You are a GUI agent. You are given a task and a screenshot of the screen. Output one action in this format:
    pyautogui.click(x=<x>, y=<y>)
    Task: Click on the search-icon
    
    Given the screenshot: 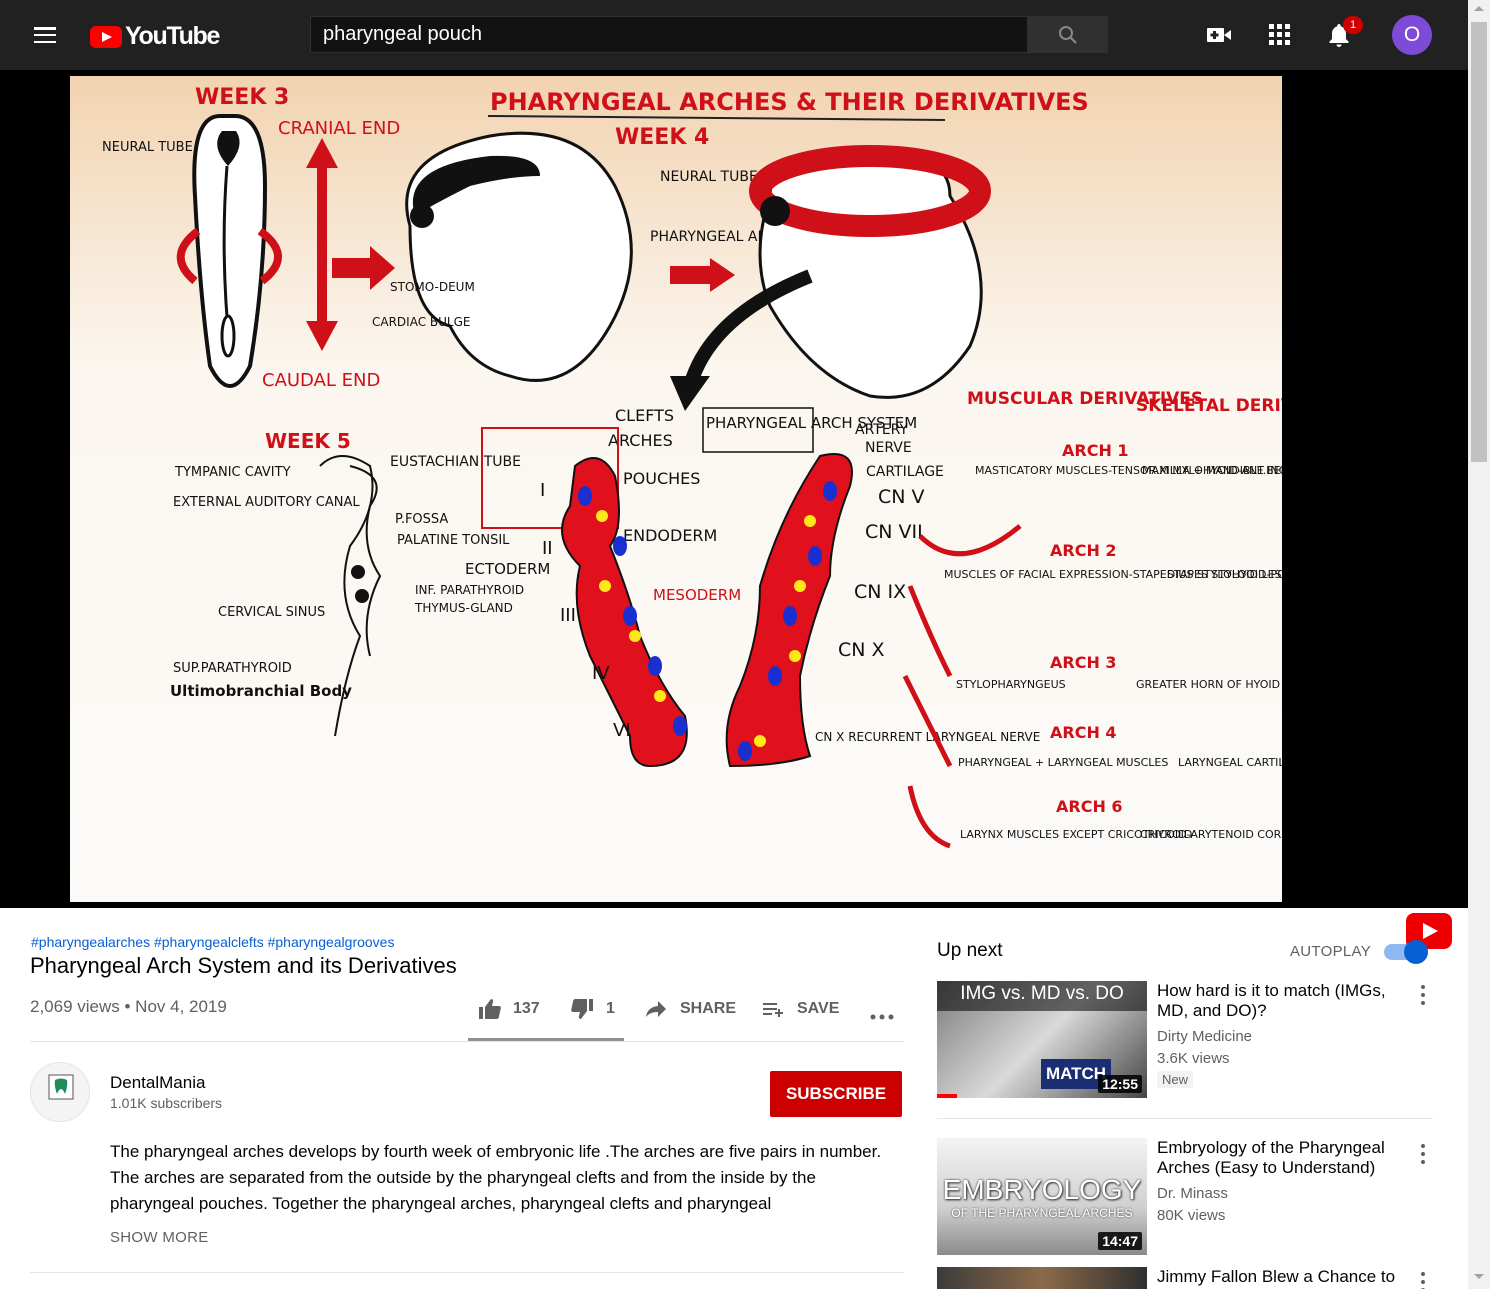 What is the action you would take?
    pyautogui.click(x=1068, y=34)
    